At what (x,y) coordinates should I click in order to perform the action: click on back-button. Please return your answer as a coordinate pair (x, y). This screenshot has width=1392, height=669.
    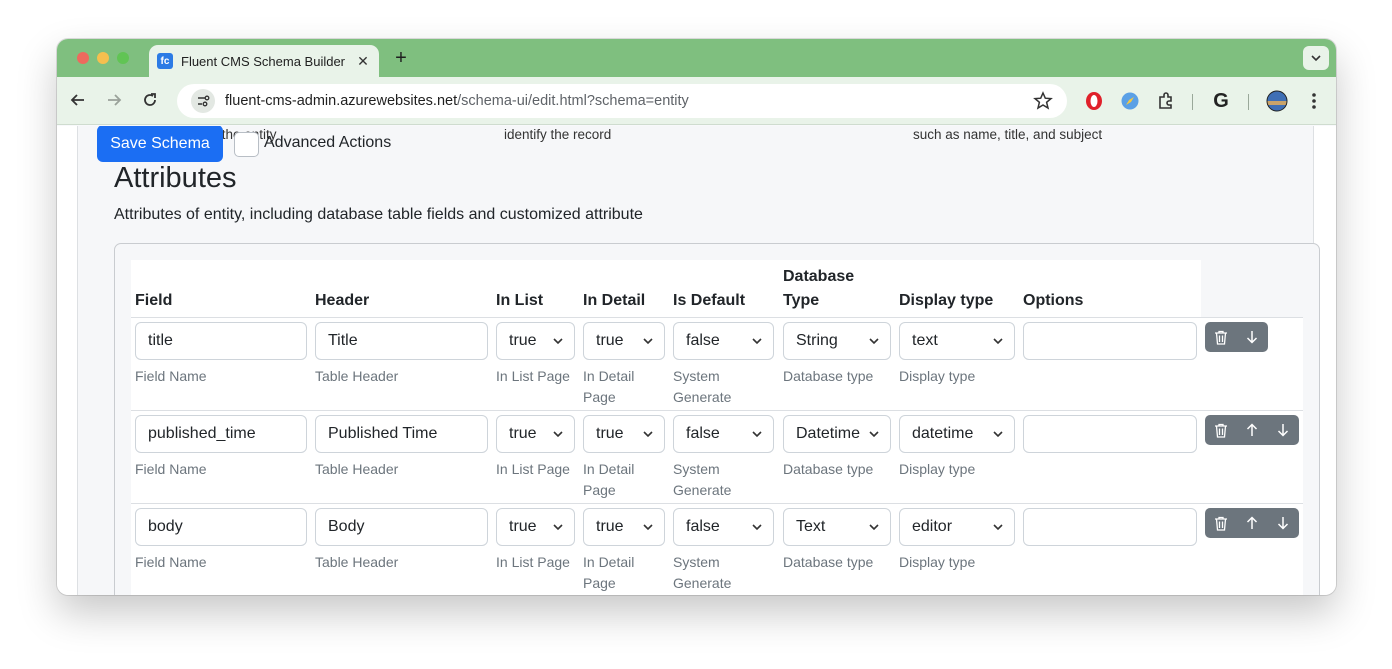
    Looking at the image, I should click on (78, 100).